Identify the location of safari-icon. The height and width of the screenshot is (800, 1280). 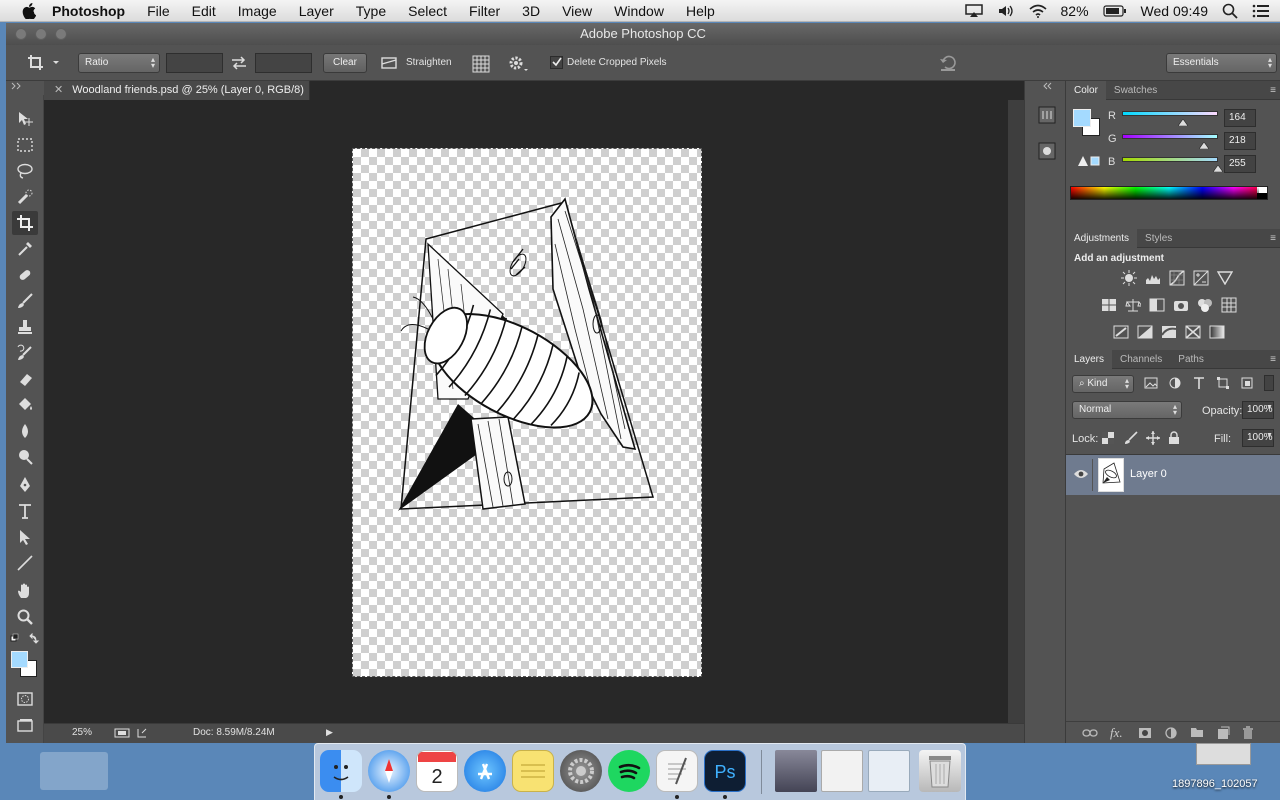
(389, 771).